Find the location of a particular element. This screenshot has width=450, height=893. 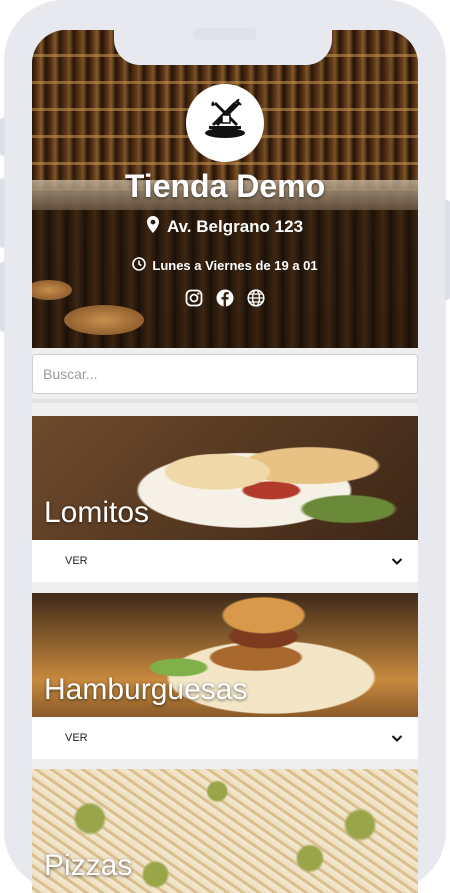

address-text: Av. Belgrano 123 is located at coordinates (235, 226).